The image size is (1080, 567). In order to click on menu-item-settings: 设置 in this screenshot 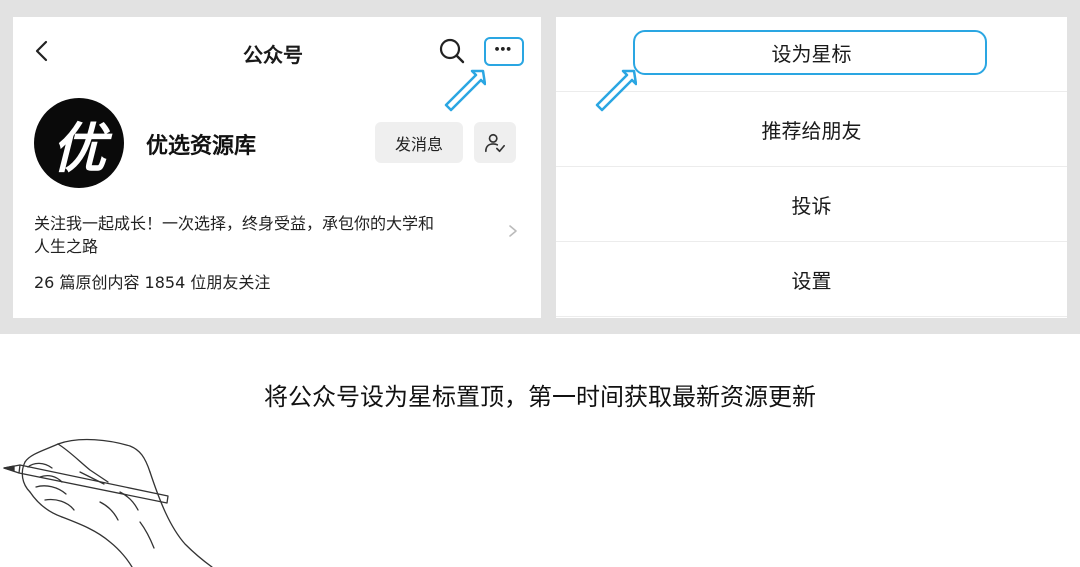, I will do `click(811, 279)`.